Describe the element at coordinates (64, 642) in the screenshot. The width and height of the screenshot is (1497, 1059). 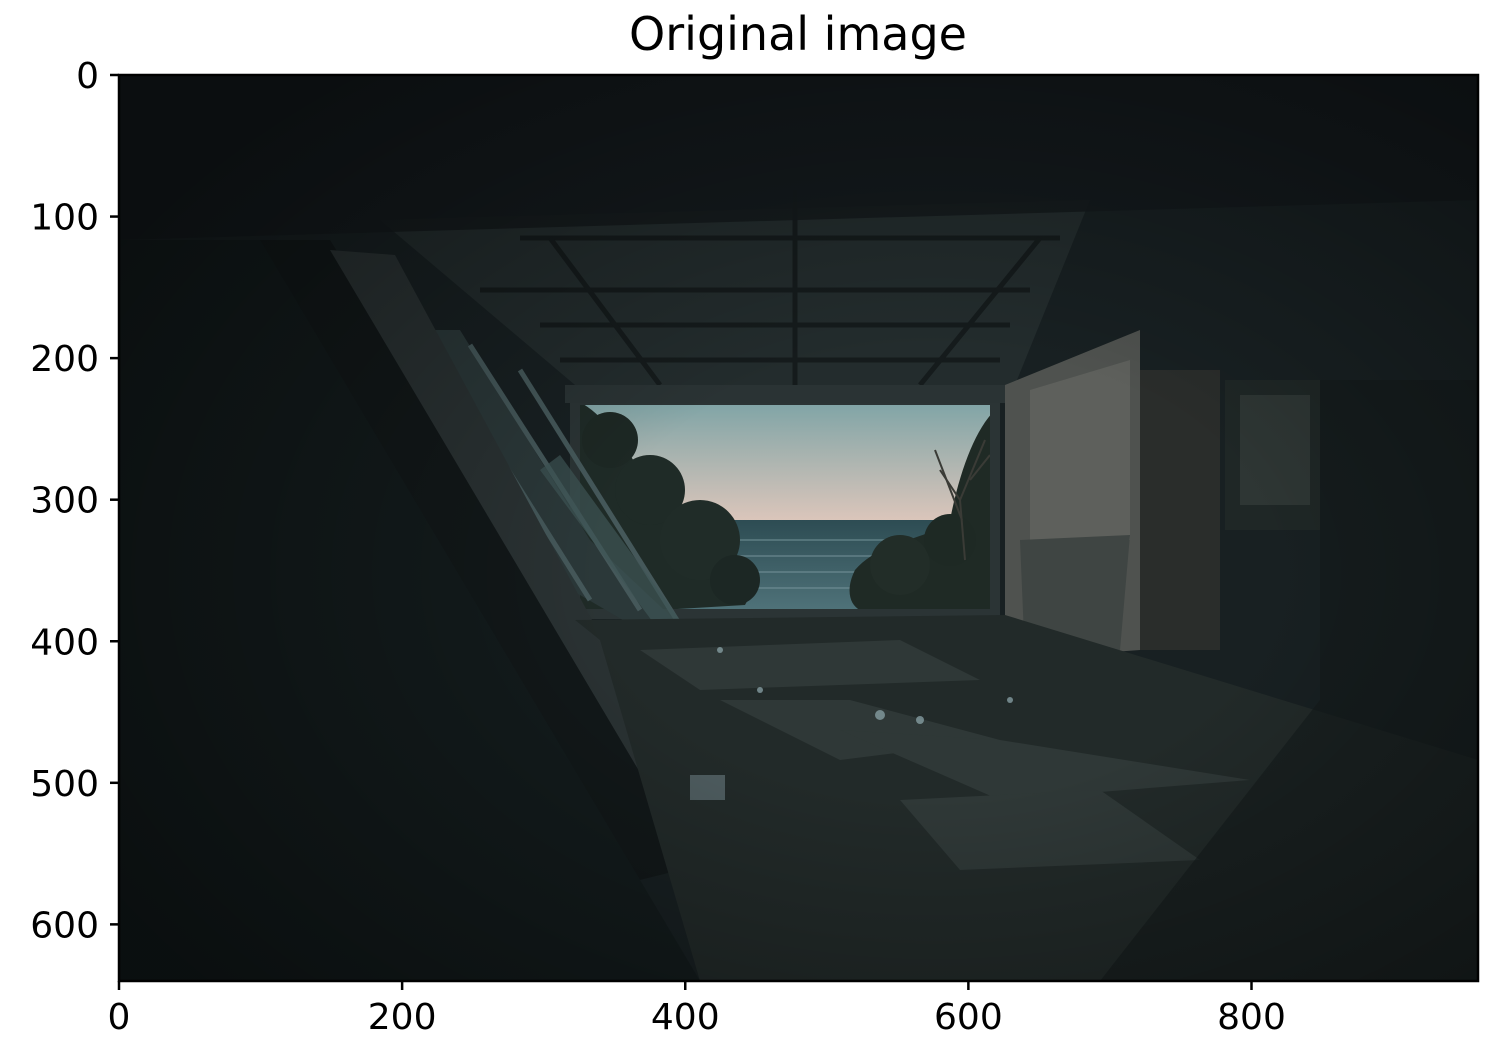
I see `y-tick-label: 400` at that location.